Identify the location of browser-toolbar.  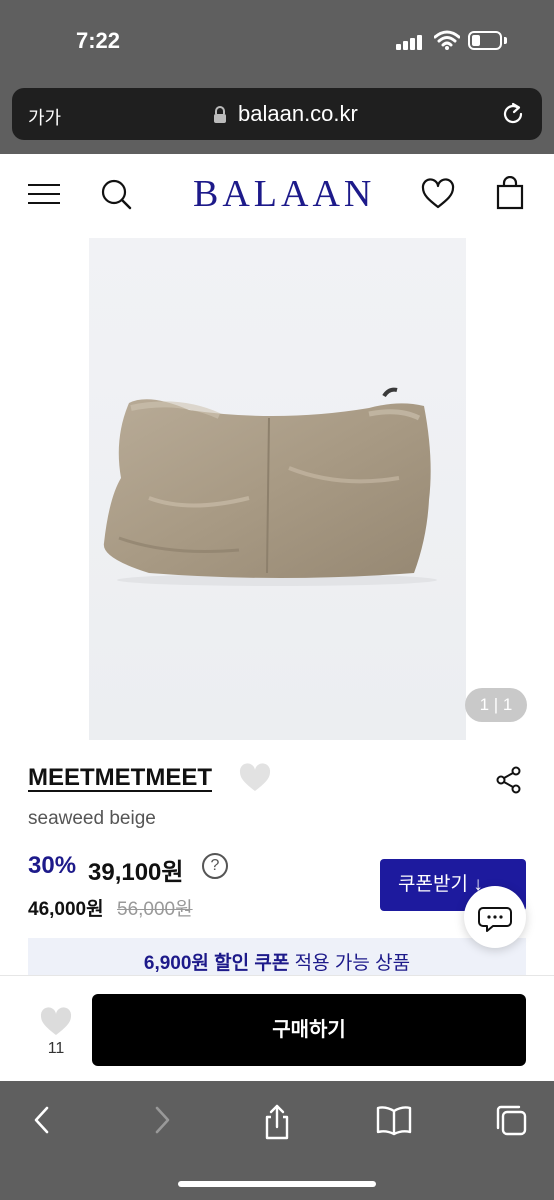
(277, 1140).